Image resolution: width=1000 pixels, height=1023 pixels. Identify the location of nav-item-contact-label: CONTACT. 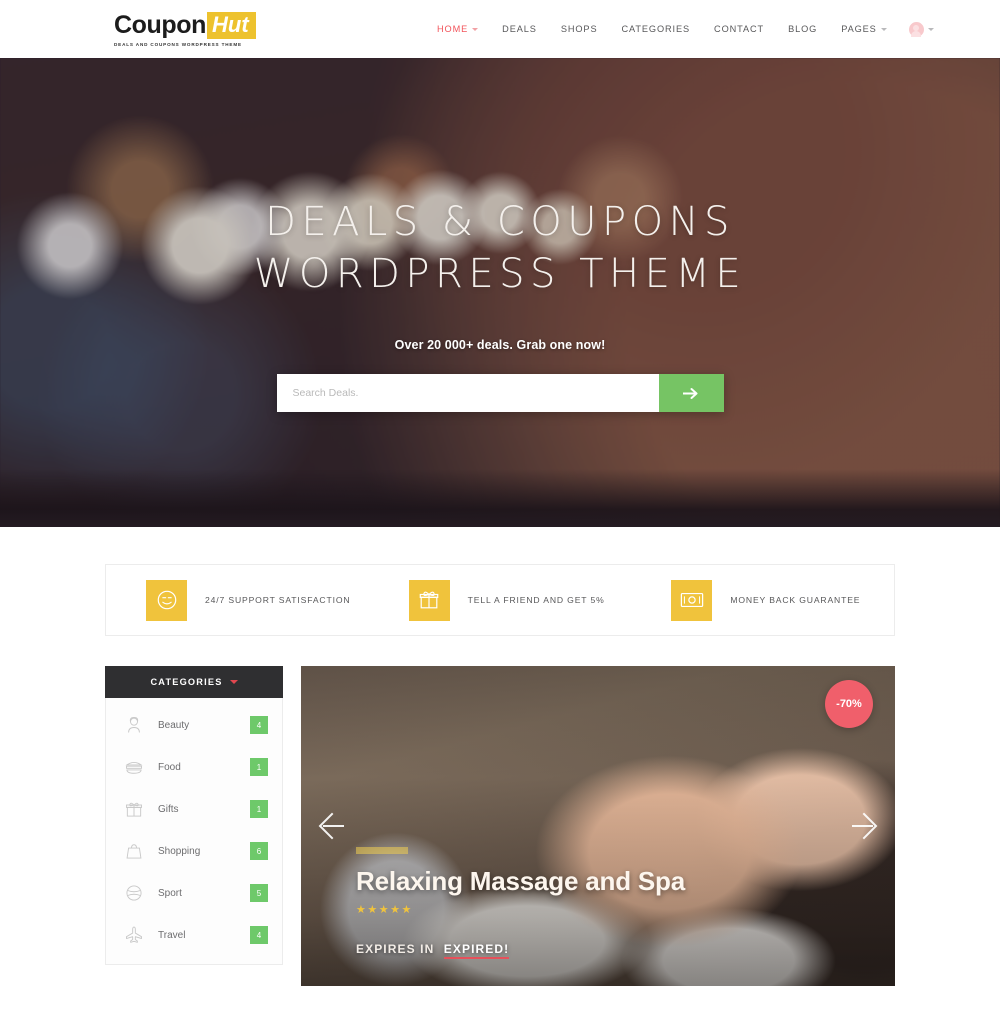
(739, 29).